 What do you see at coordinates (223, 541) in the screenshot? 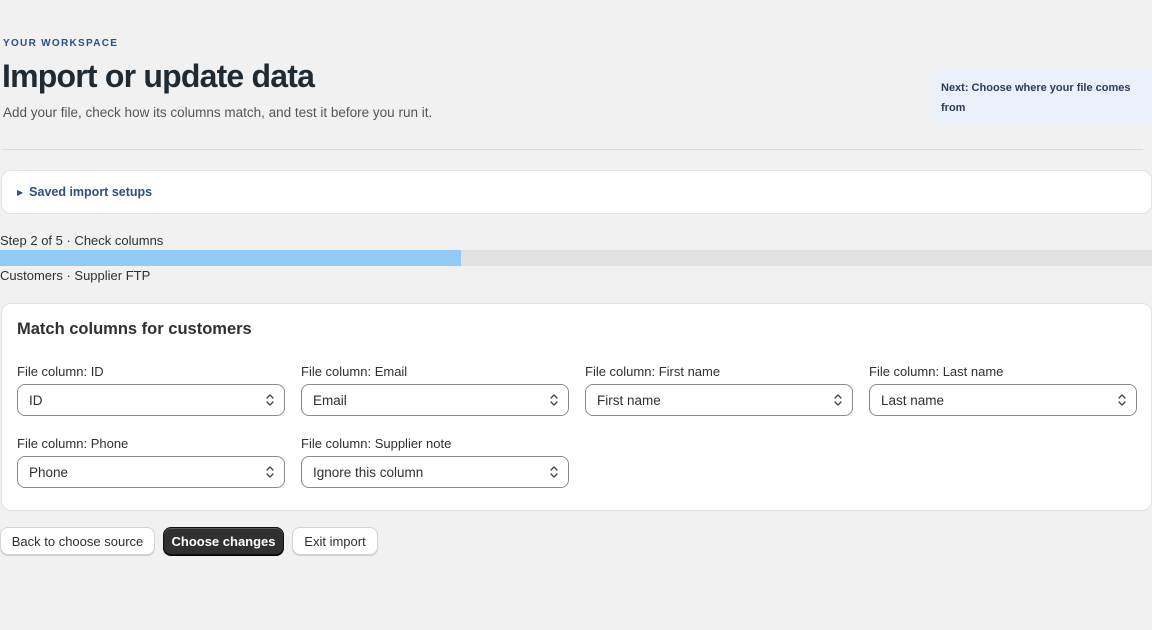
I see `choose-changes-button: Choose changes` at bounding box center [223, 541].